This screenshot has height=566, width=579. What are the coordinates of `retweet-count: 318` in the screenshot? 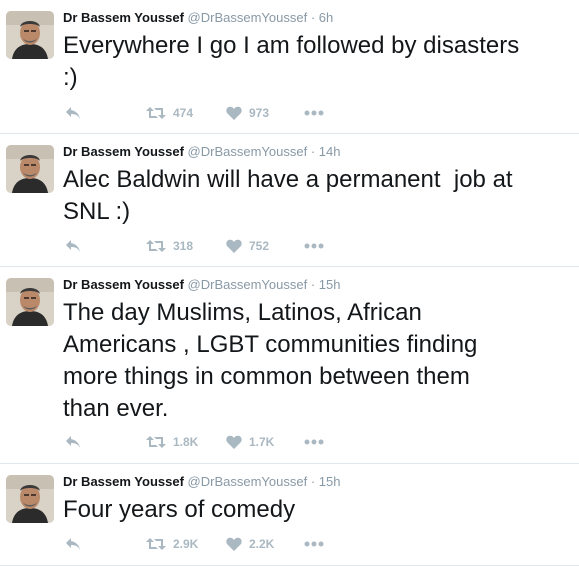 It's located at (183, 246).